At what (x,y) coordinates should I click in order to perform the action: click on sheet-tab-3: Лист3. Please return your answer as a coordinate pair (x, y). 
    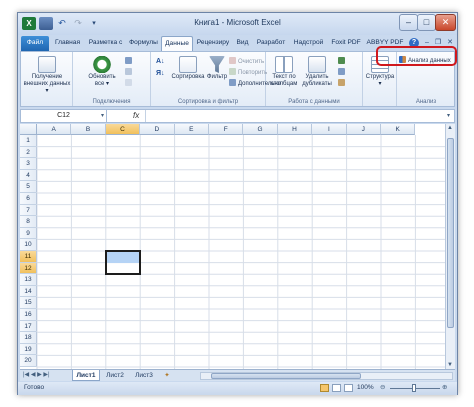
    Looking at the image, I should click on (144, 375).